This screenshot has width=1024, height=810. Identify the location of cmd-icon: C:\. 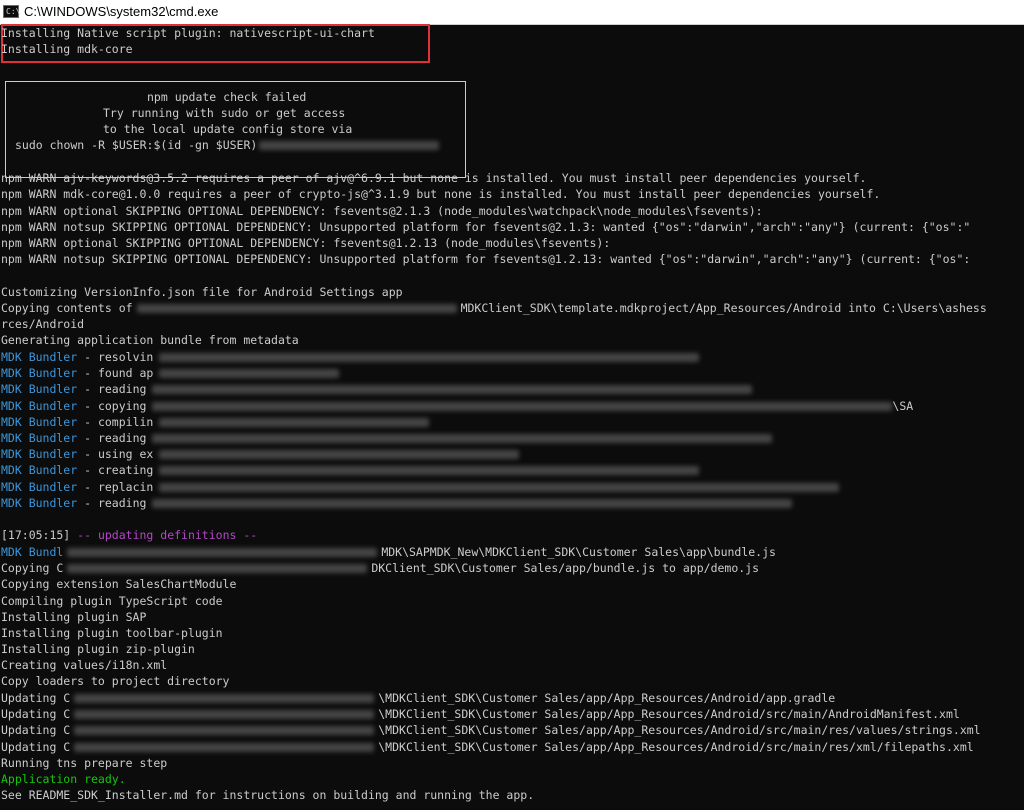
(12, 11).